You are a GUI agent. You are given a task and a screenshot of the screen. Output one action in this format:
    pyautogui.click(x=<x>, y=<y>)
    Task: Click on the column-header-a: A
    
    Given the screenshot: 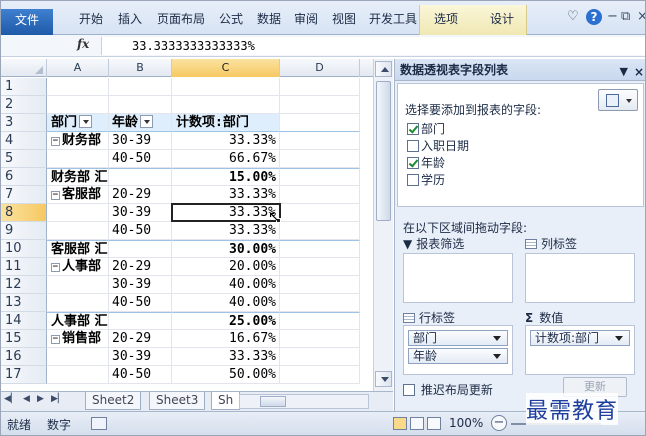 What is the action you would take?
    pyautogui.click(x=78, y=68)
    